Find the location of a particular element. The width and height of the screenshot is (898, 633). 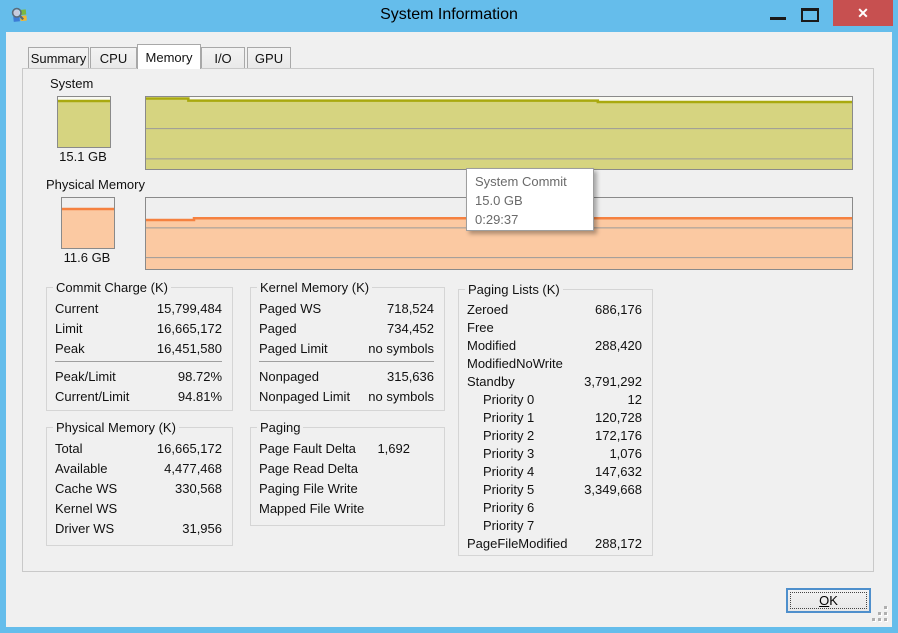

stat-row: PageFileModified 288,172 is located at coordinates (554, 543).